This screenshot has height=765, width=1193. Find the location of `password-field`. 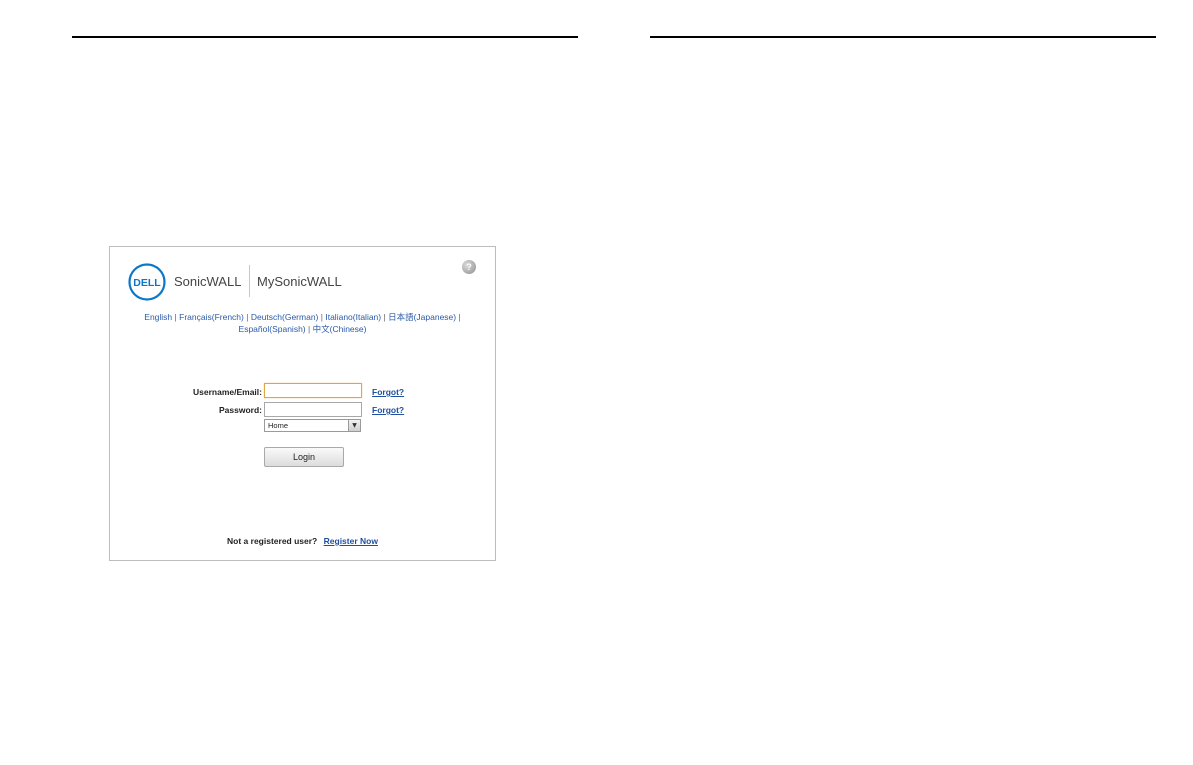

password-field is located at coordinates (313, 409).